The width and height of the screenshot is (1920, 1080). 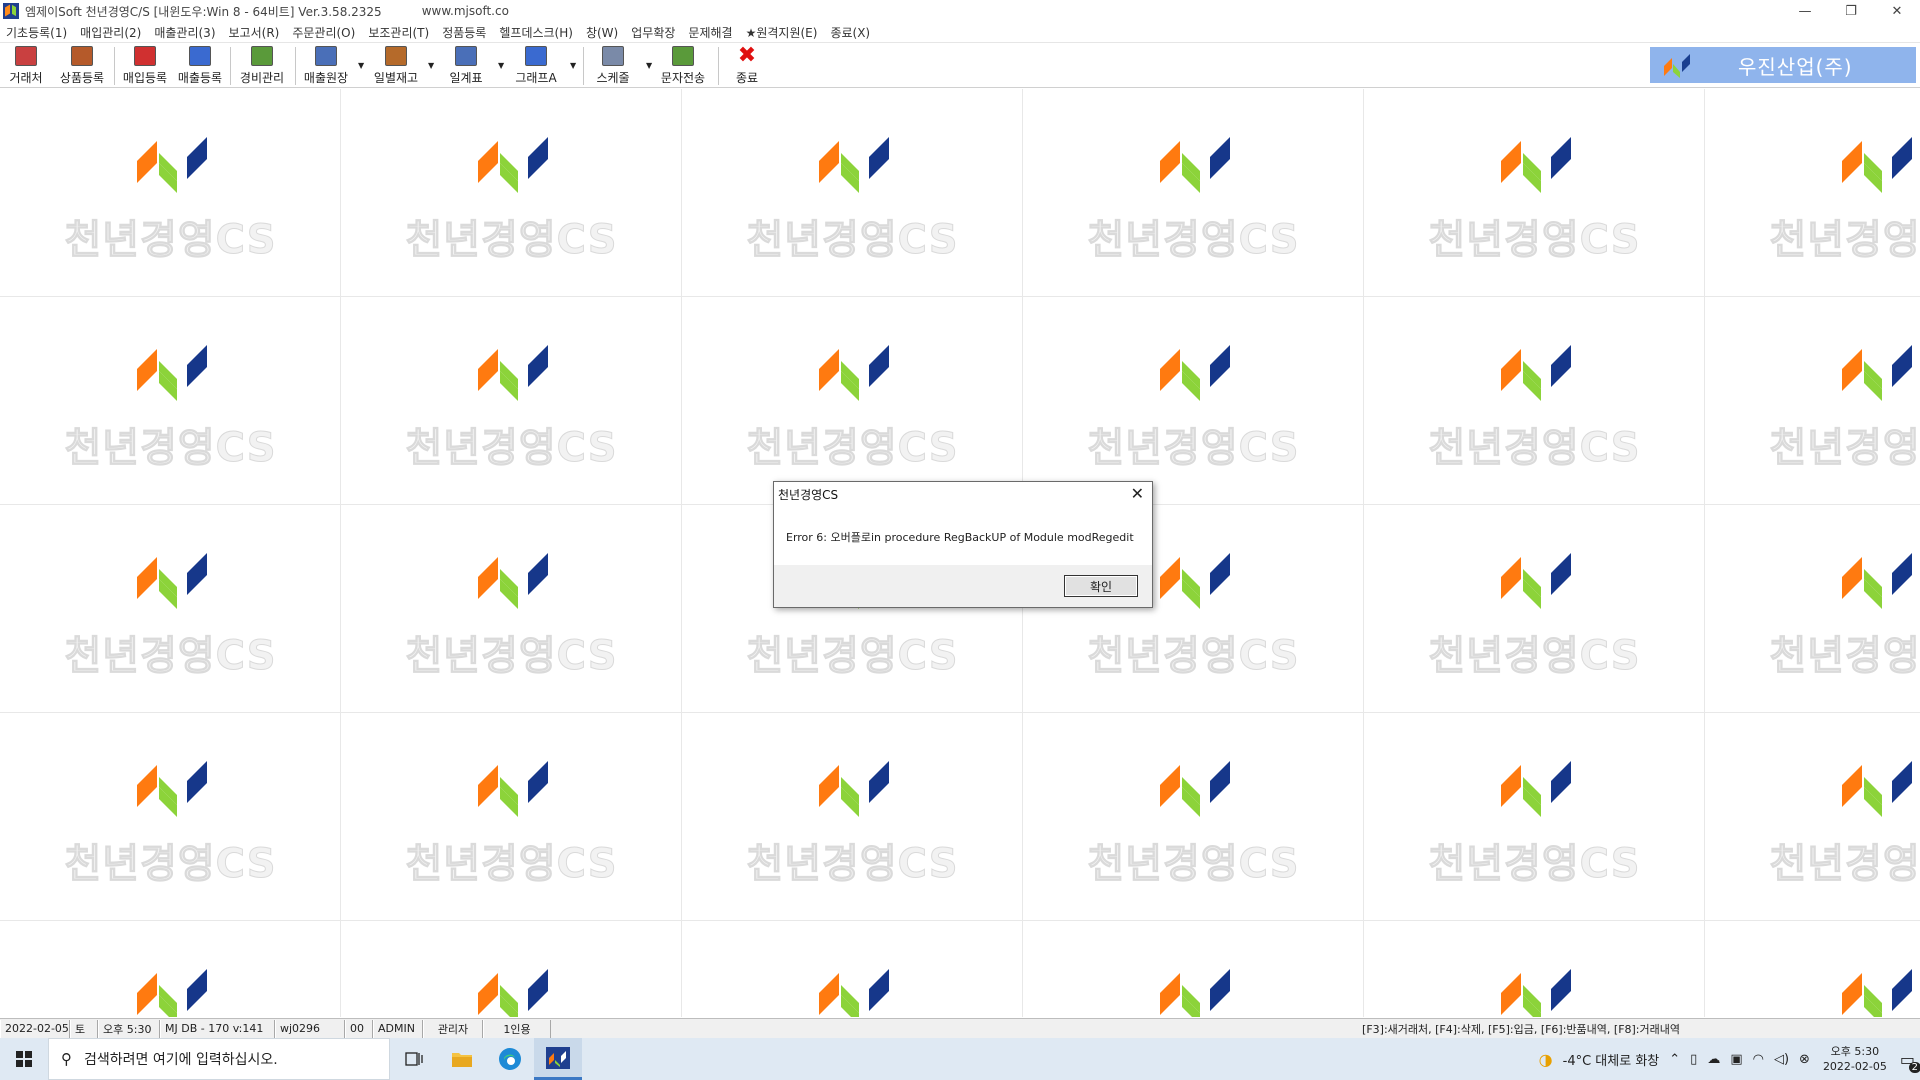 I want to click on network-icon: ◠, so click(x=1758, y=1059).